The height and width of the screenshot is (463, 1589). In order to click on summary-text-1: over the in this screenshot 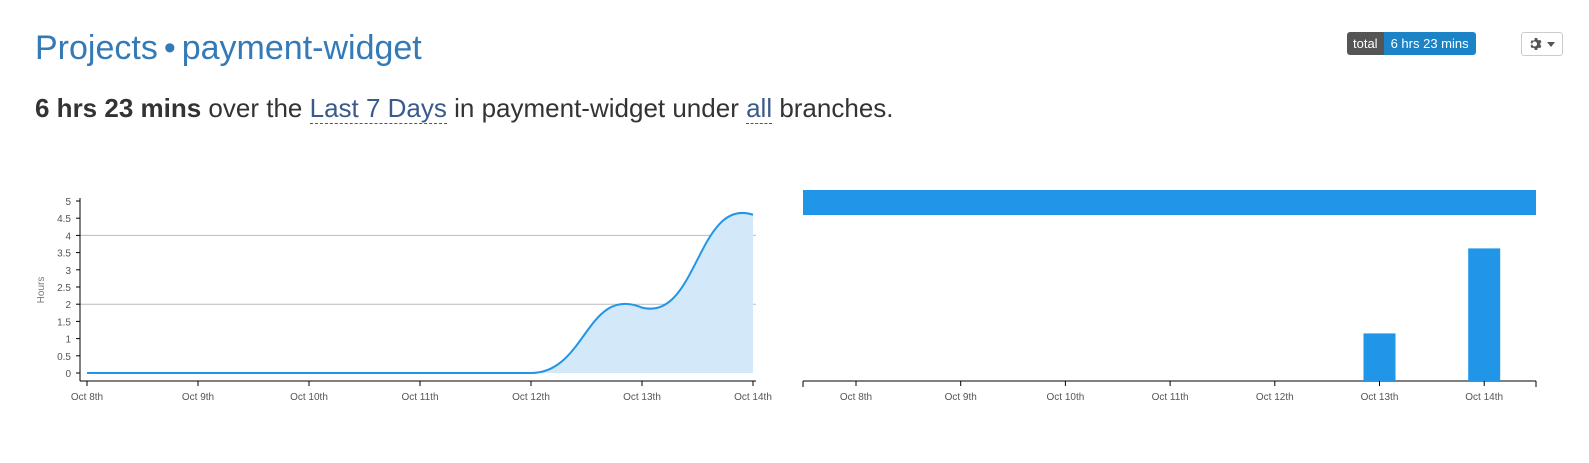, I will do `click(255, 108)`.